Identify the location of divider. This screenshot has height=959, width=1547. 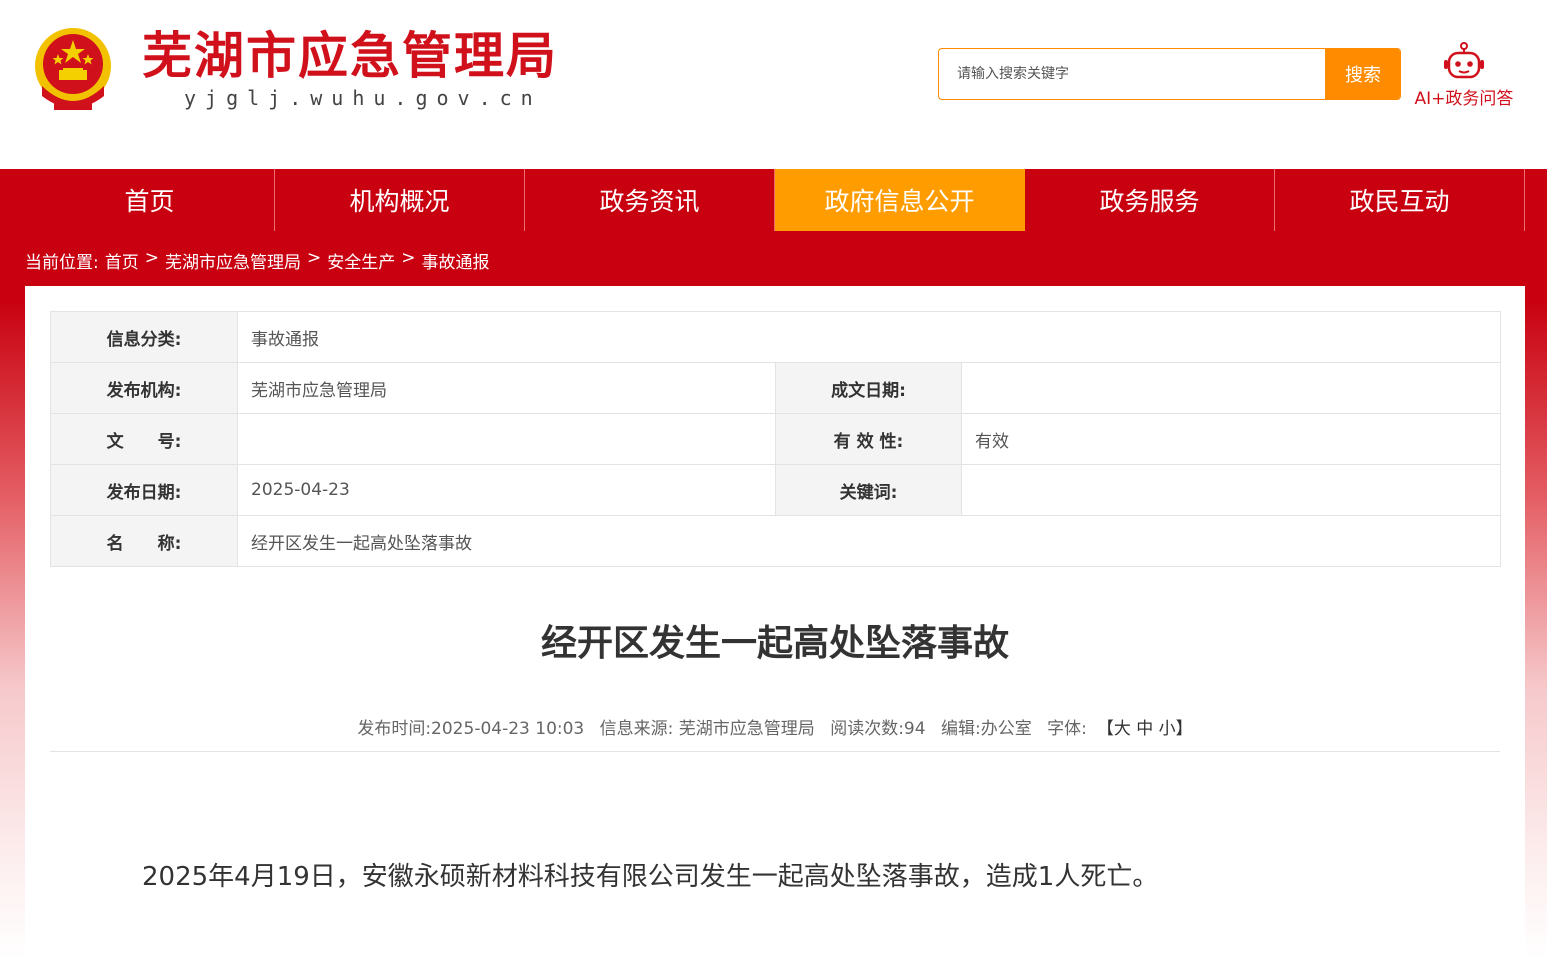
(775, 751).